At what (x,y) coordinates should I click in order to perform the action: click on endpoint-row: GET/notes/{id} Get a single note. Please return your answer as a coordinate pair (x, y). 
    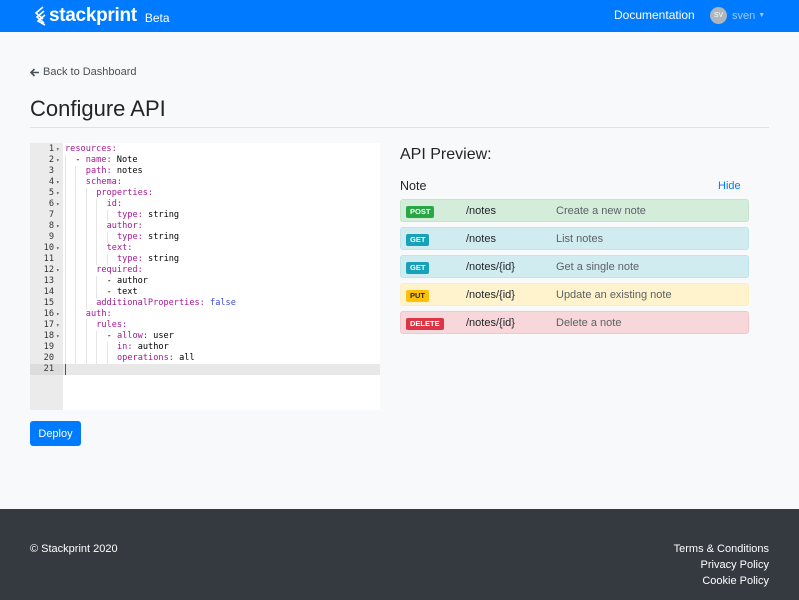
    Looking at the image, I should click on (574, 266).